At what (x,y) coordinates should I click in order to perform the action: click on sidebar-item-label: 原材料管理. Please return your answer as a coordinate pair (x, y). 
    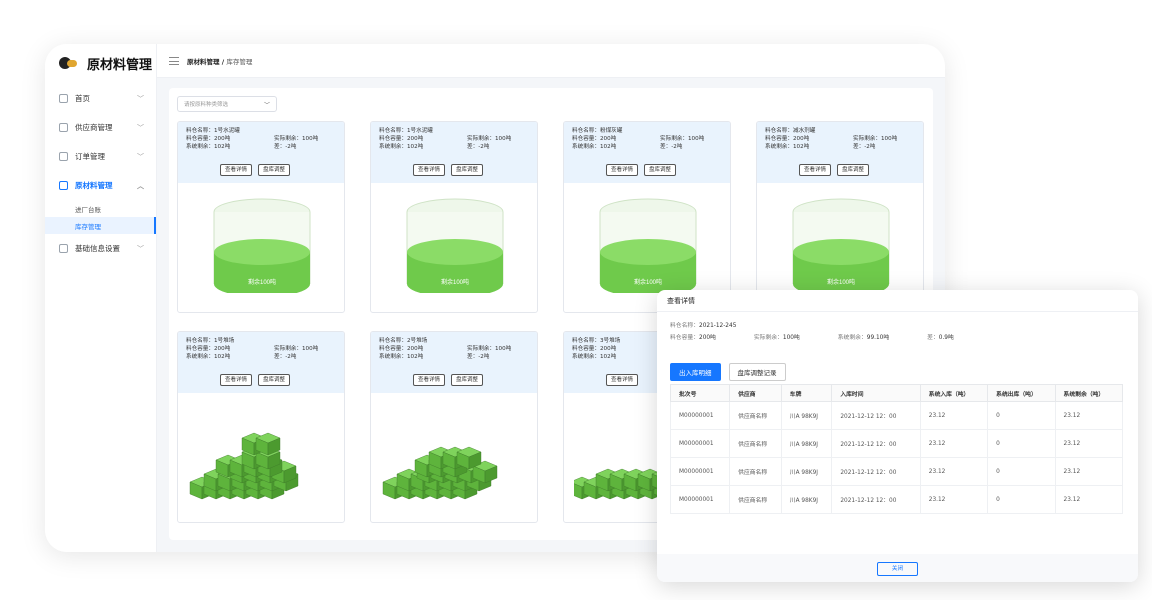
    Looking at the image, I should click on (94, 185).